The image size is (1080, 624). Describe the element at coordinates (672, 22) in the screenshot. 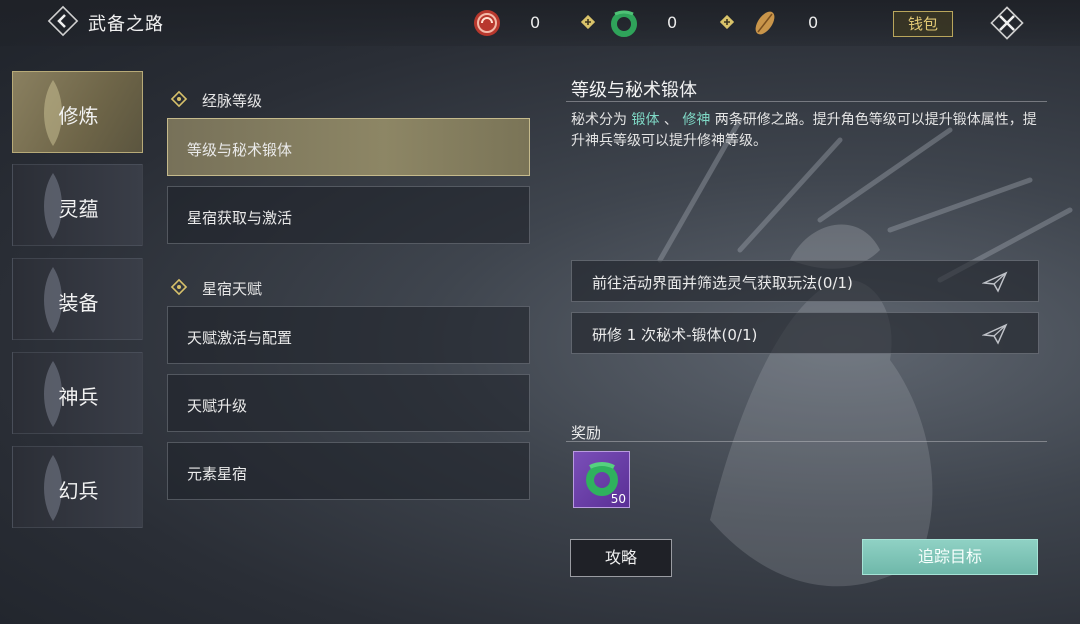

I see `currency-jade-ring-value: 0` at that location.